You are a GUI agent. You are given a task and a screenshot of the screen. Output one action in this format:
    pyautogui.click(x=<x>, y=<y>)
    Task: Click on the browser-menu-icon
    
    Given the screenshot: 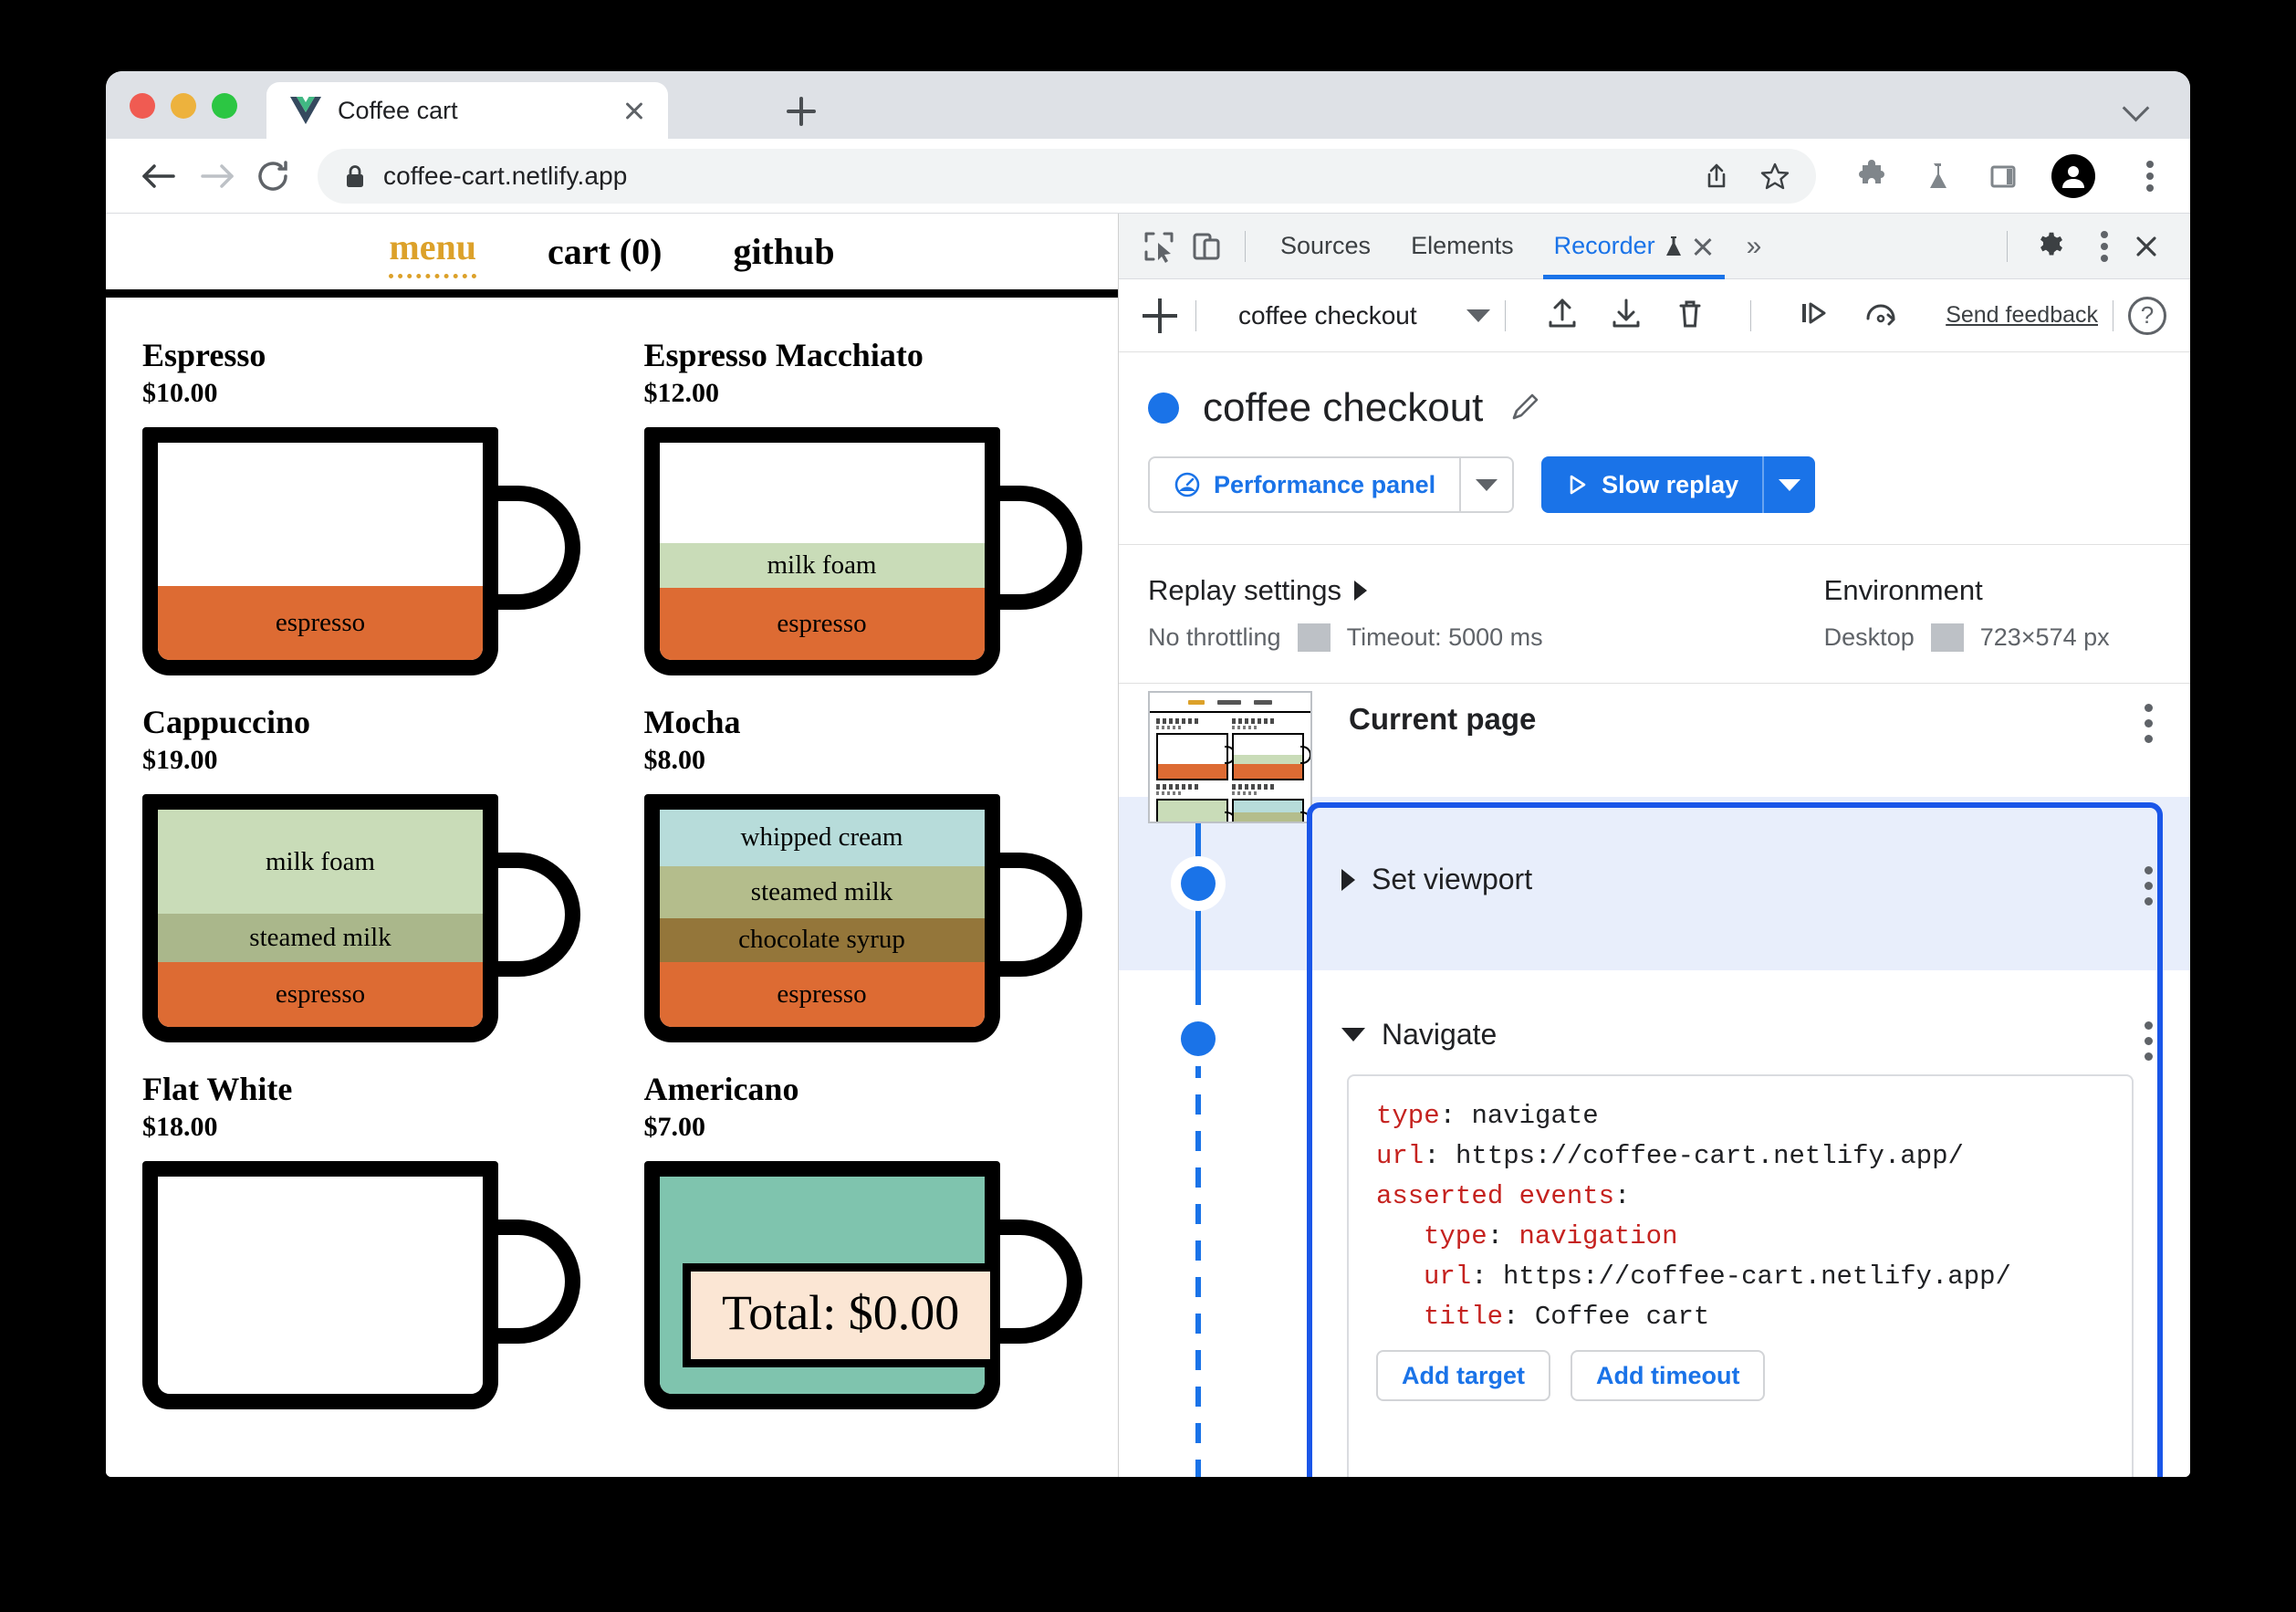 What is the action you would take?
    pyautogui.click(x=2150, y=176)
    